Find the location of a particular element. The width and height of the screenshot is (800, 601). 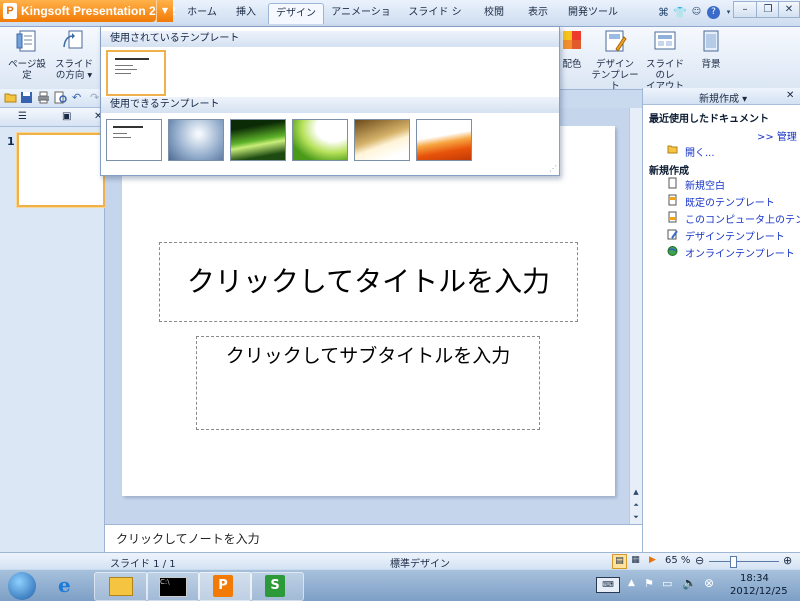

action-center-flag-icon: ⚑ is located at coordinates (649, 583).